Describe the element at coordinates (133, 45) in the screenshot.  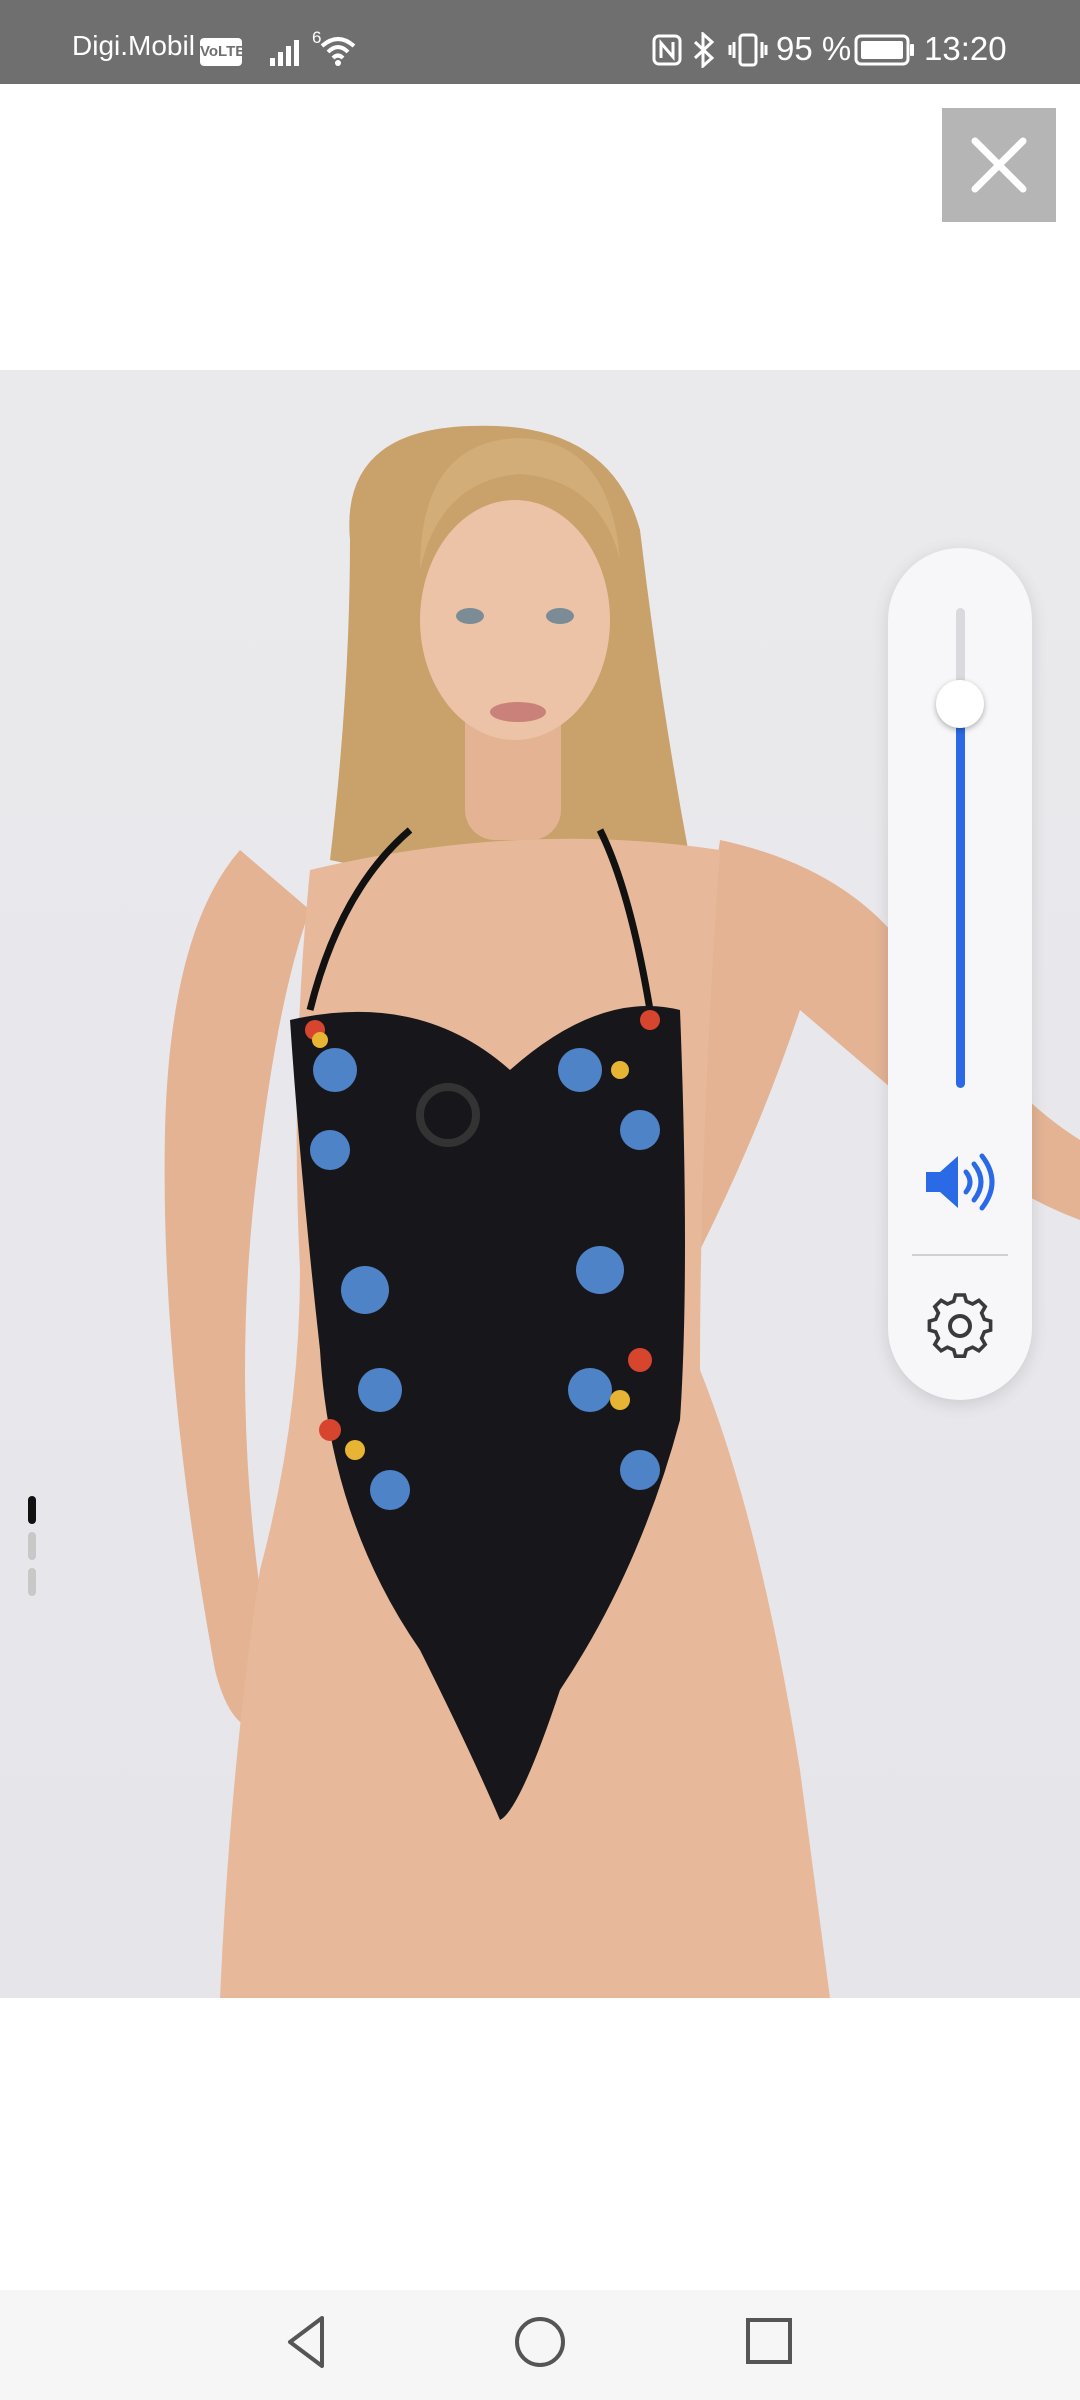
I see `carrier-name: Digi.Mobil` at that location.